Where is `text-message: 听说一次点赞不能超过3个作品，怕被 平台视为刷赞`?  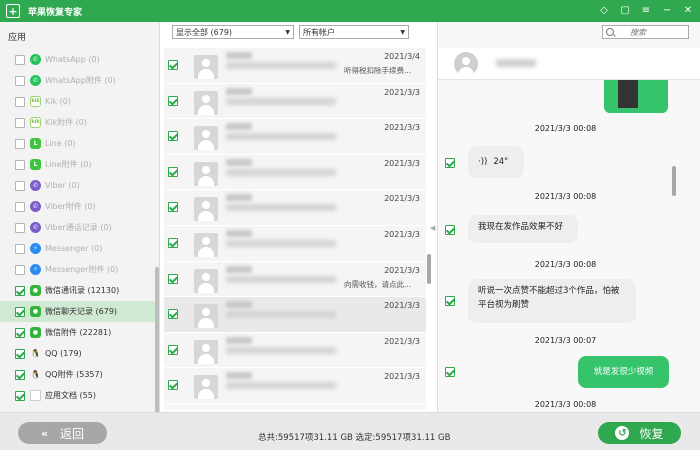 text-message: 听说一次点赞不能超过3个作品，怕被 平台视为刷赞 is located at coordinates (552, 301).